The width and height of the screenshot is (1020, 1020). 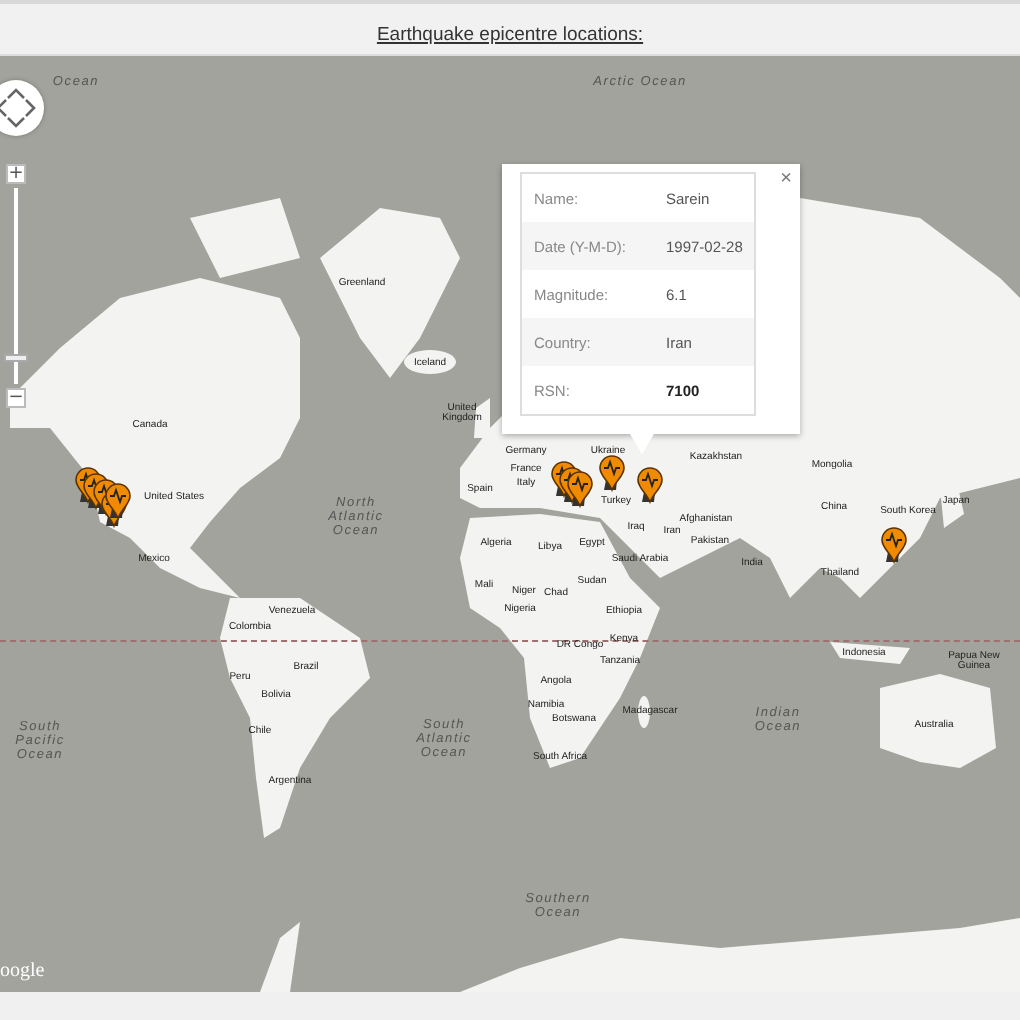 I want to click on zoom-in-button: +, so click(x=16, y=174).